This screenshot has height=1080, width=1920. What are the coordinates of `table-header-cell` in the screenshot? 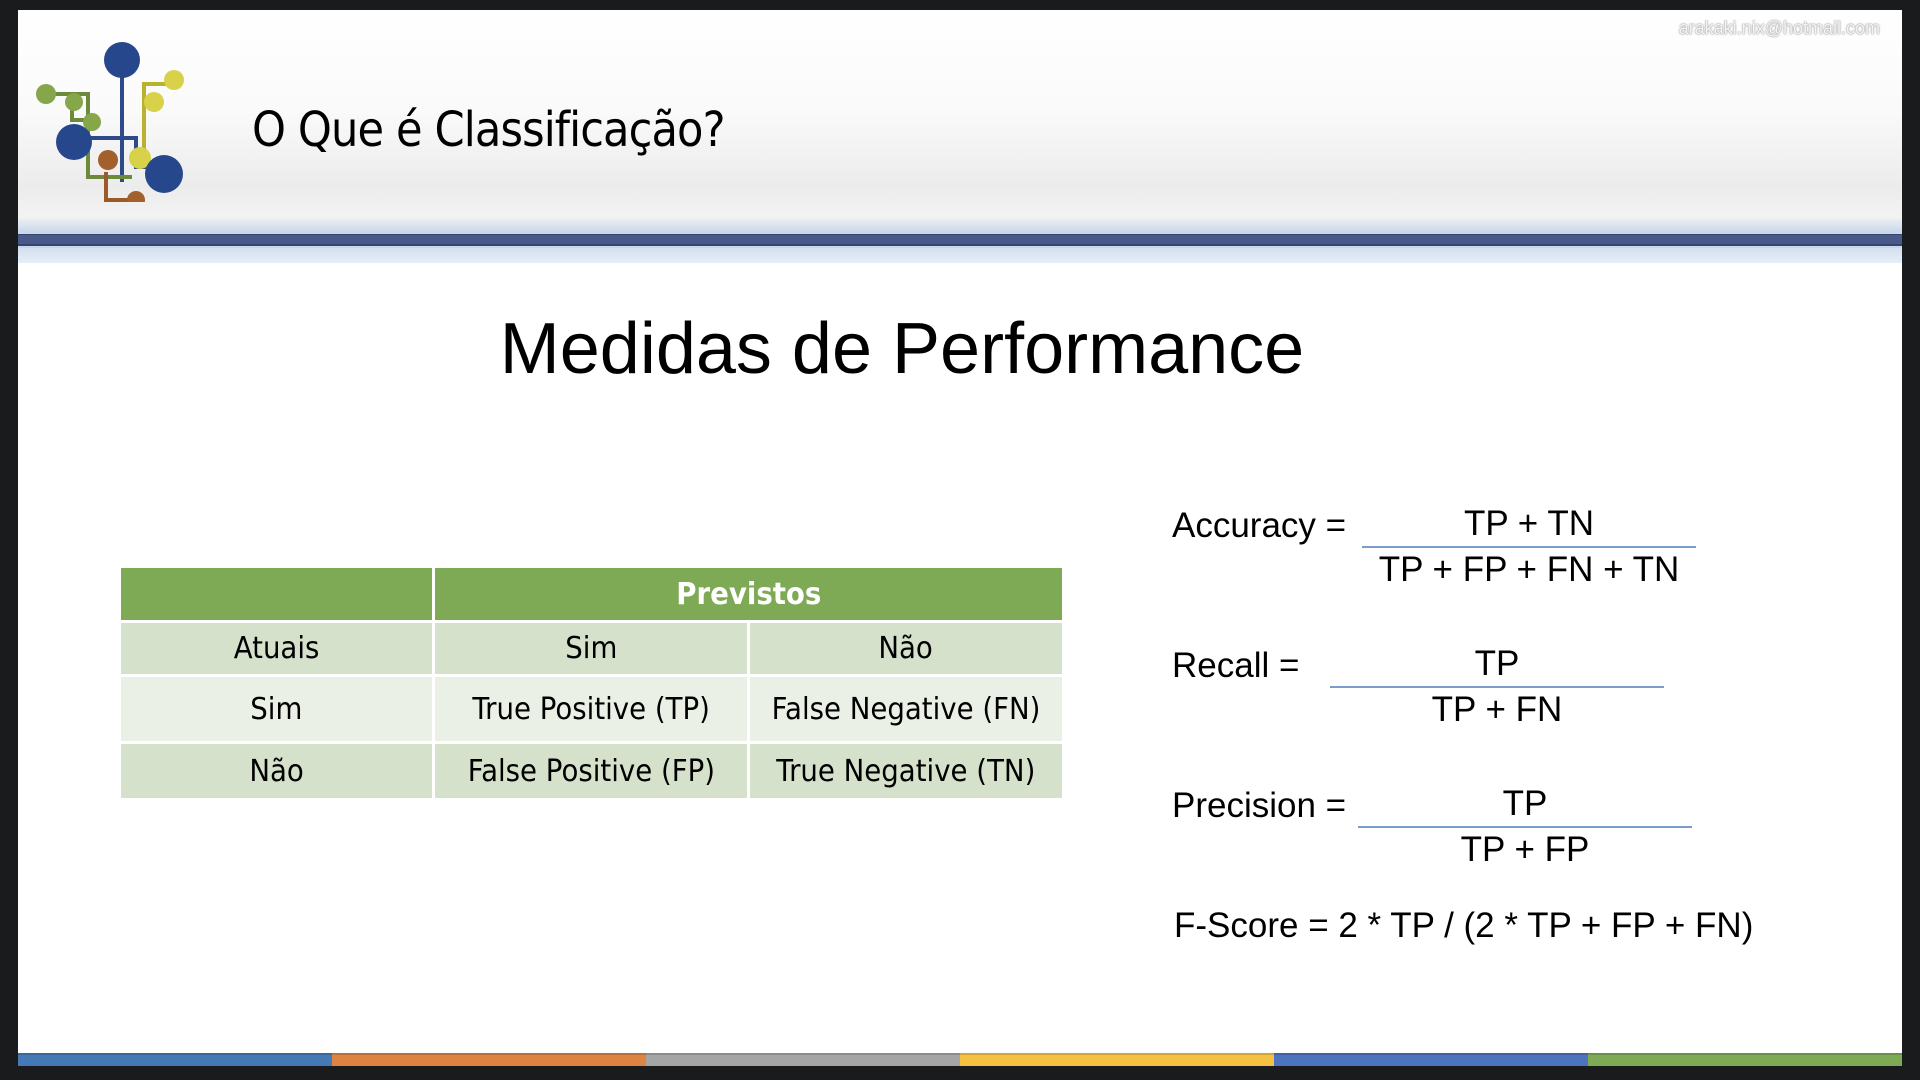 It's located at (276, 594).